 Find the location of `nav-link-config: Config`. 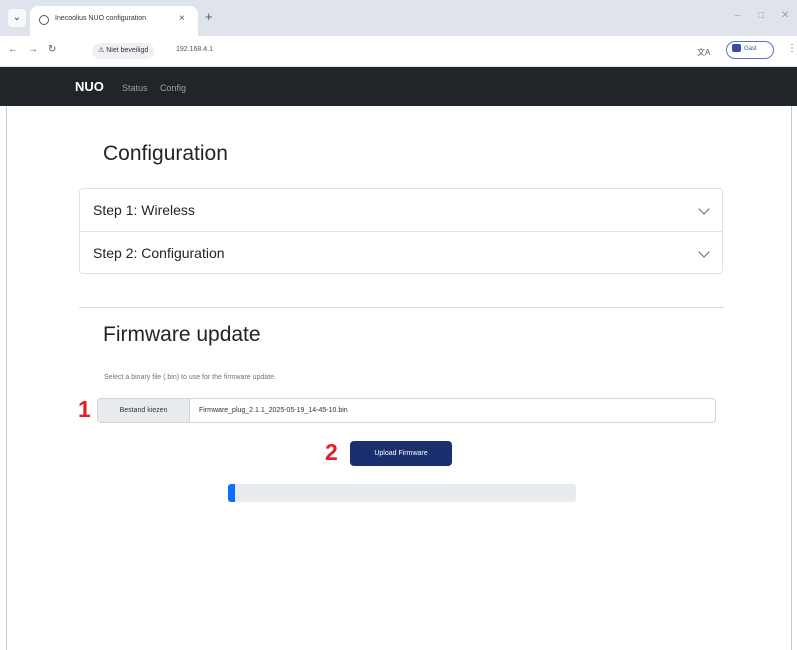

nav-link-config: Config is located at coordinates (173, 88).